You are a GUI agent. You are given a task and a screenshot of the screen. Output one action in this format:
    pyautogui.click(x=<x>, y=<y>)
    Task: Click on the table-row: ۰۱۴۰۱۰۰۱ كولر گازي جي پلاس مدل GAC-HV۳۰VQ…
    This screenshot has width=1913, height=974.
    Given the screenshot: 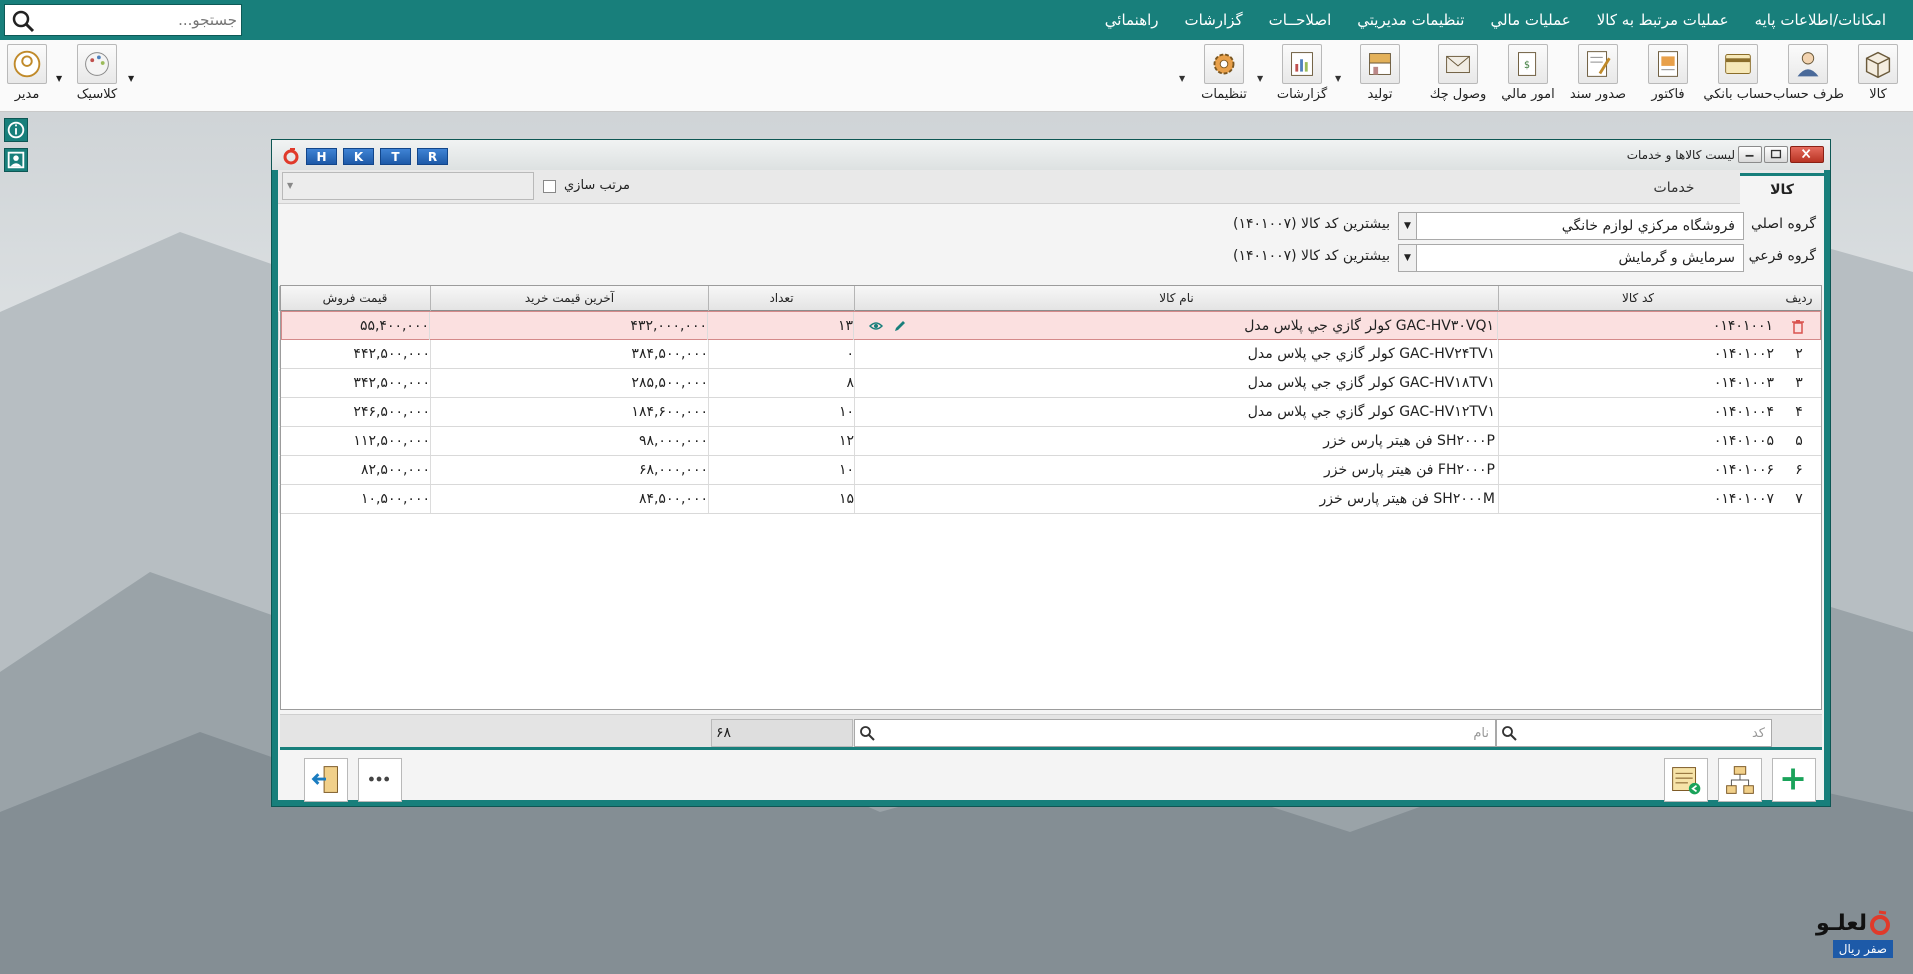 What is the action you would take?
    pyautogui.click(x=1049, y=325)
    